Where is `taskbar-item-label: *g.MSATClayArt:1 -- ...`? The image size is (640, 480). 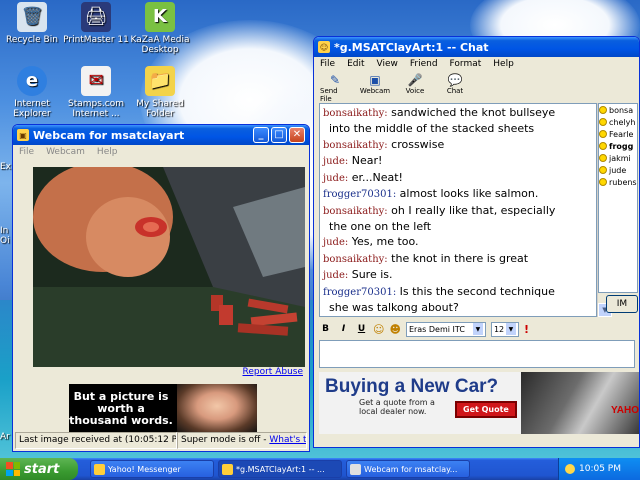
taskbar-item-label: *g.MSATClayArt:1 -- ... is located at coordinates (280, 469).